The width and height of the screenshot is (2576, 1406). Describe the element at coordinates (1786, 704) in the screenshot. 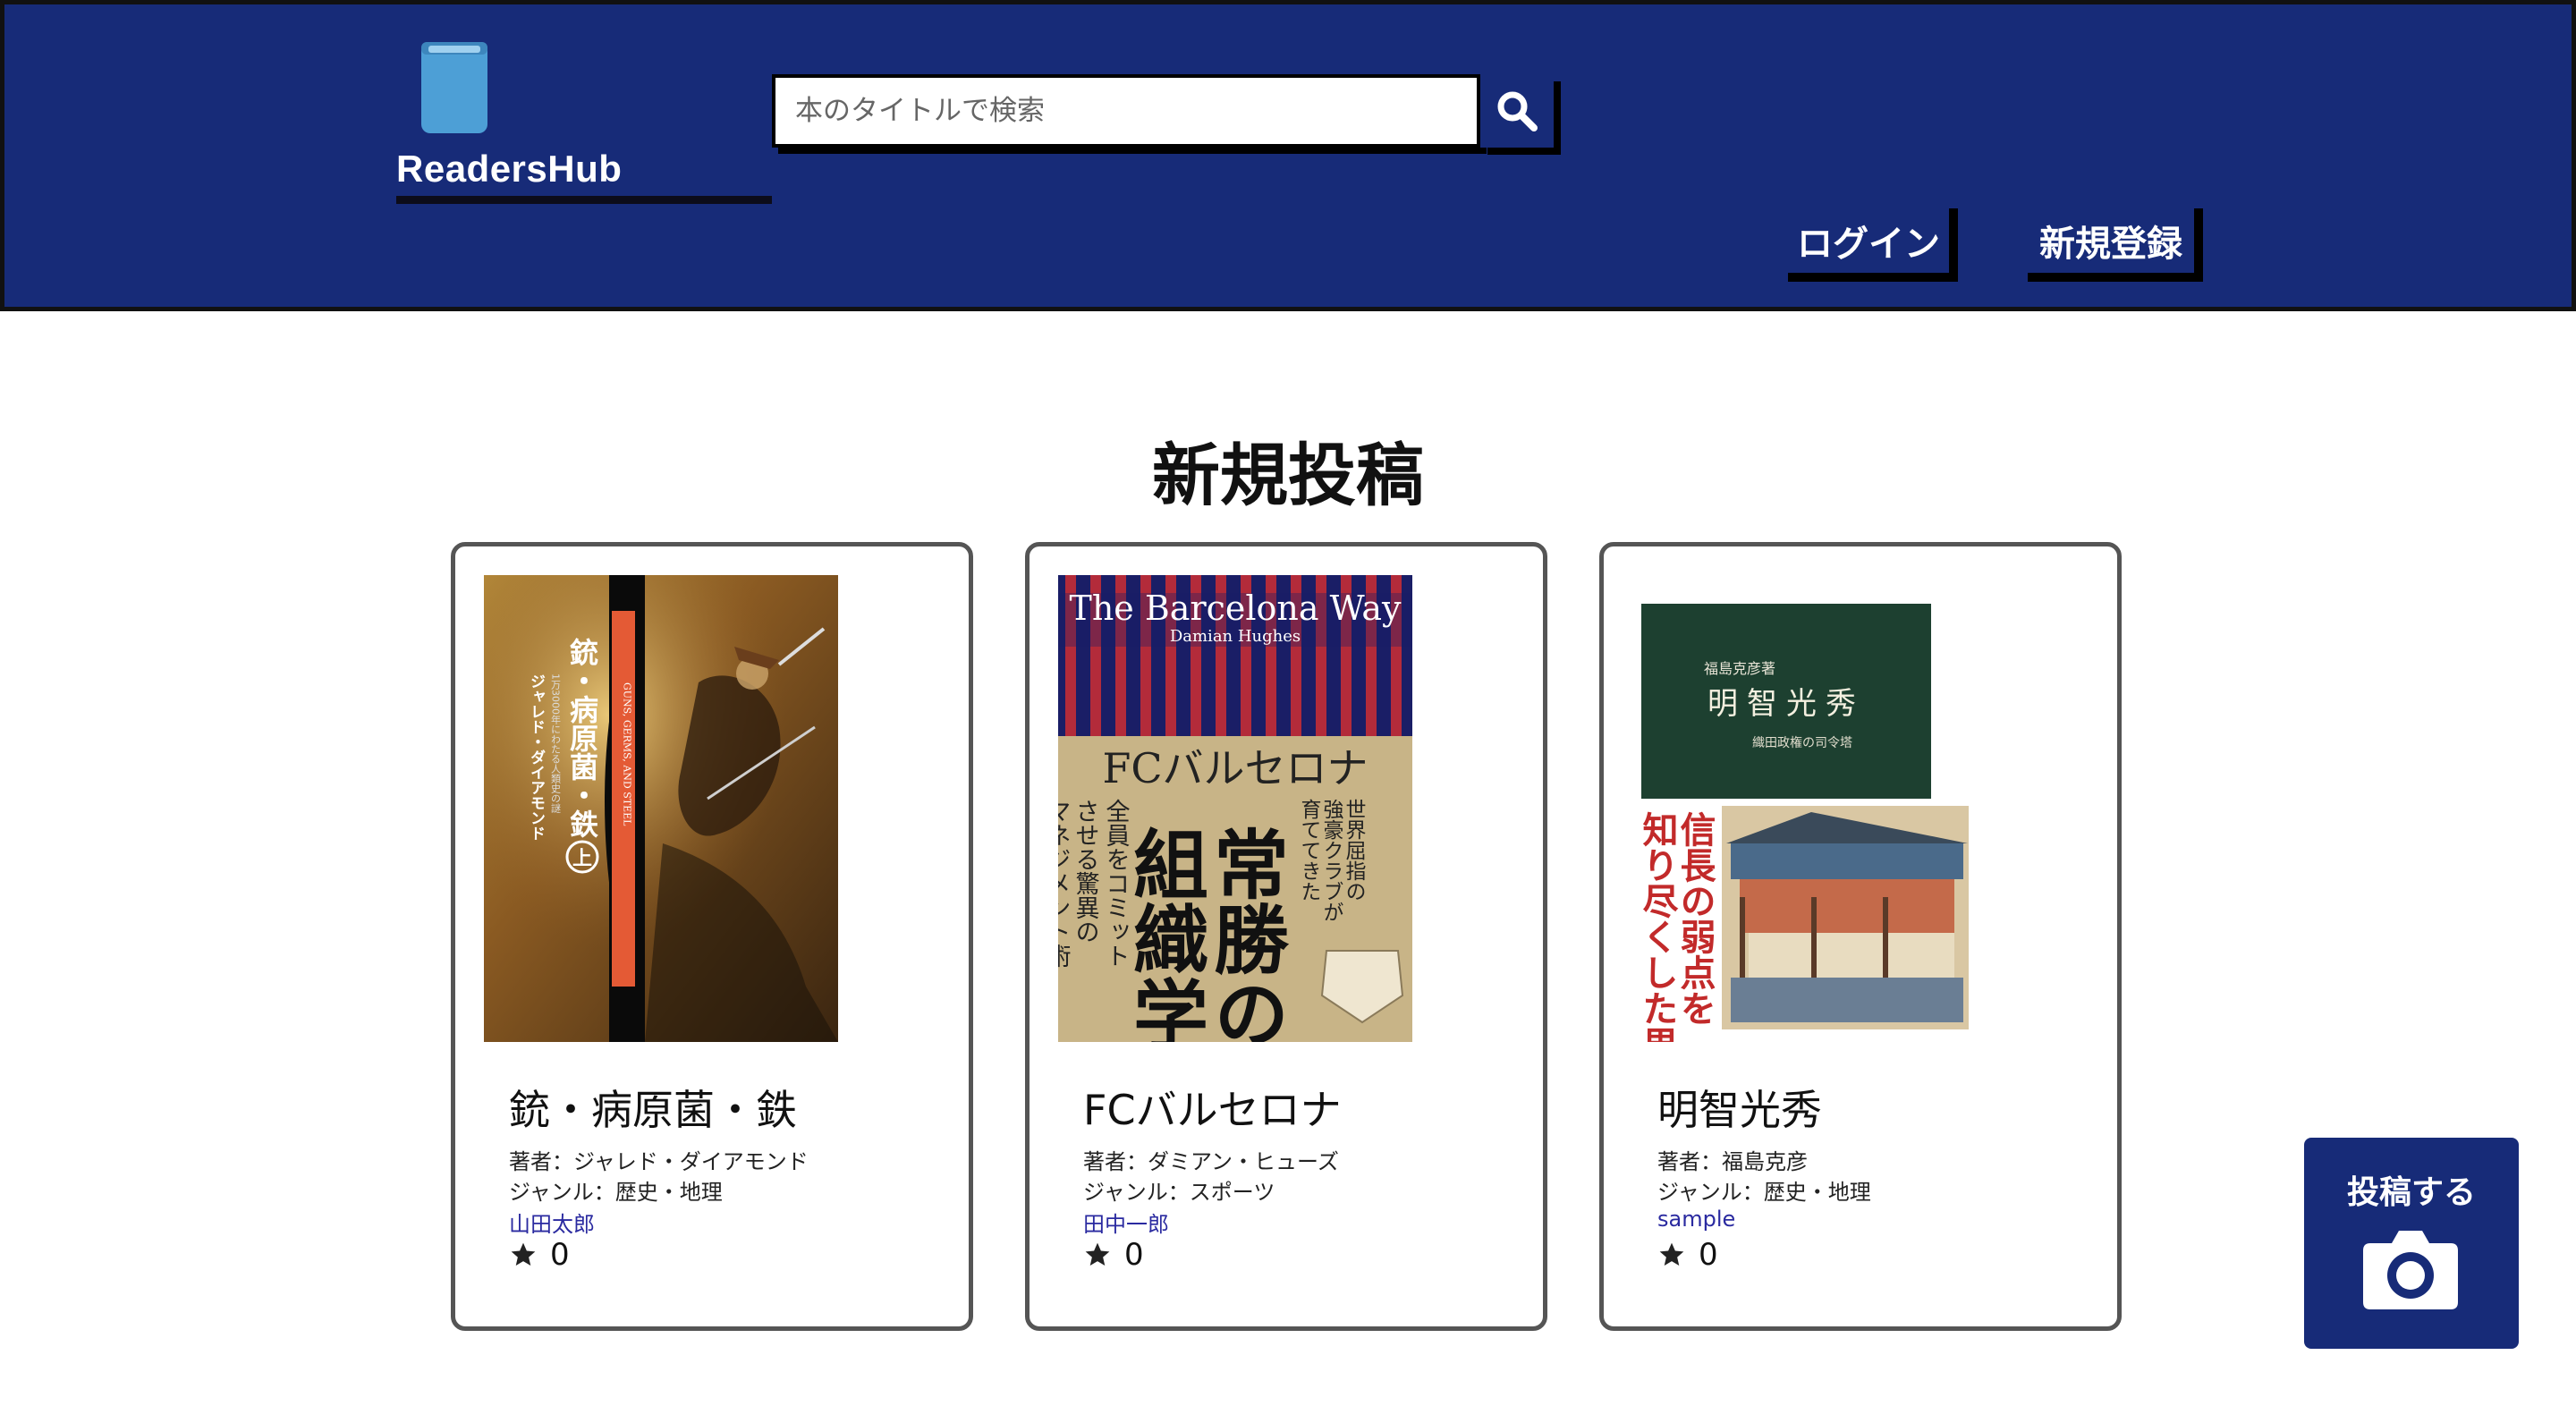

I see `svg-text: 明智光秀` at that location.